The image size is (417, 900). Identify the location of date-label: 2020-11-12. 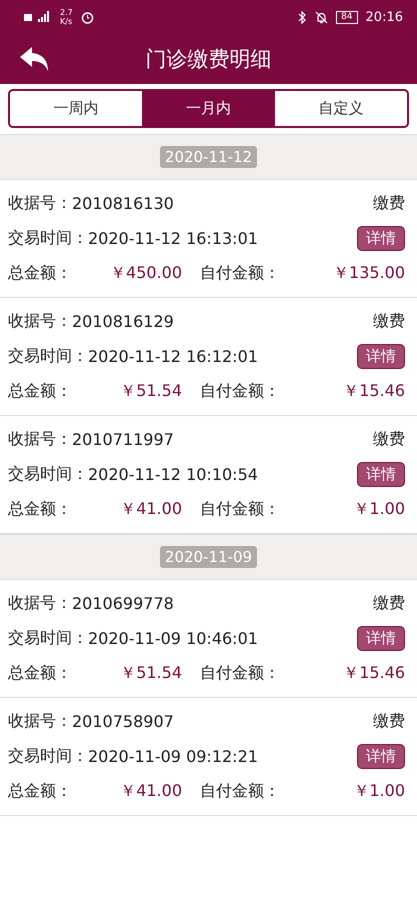
(209, 157).